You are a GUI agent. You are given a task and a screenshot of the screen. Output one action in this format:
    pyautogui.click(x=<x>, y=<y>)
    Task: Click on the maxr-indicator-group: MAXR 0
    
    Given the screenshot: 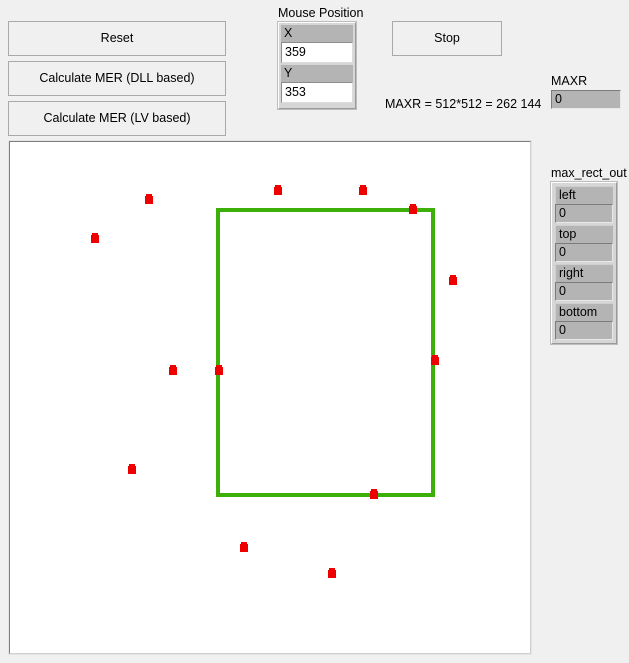 What is the action you would take?
    pyautogui.click(x=586, y=91)
    